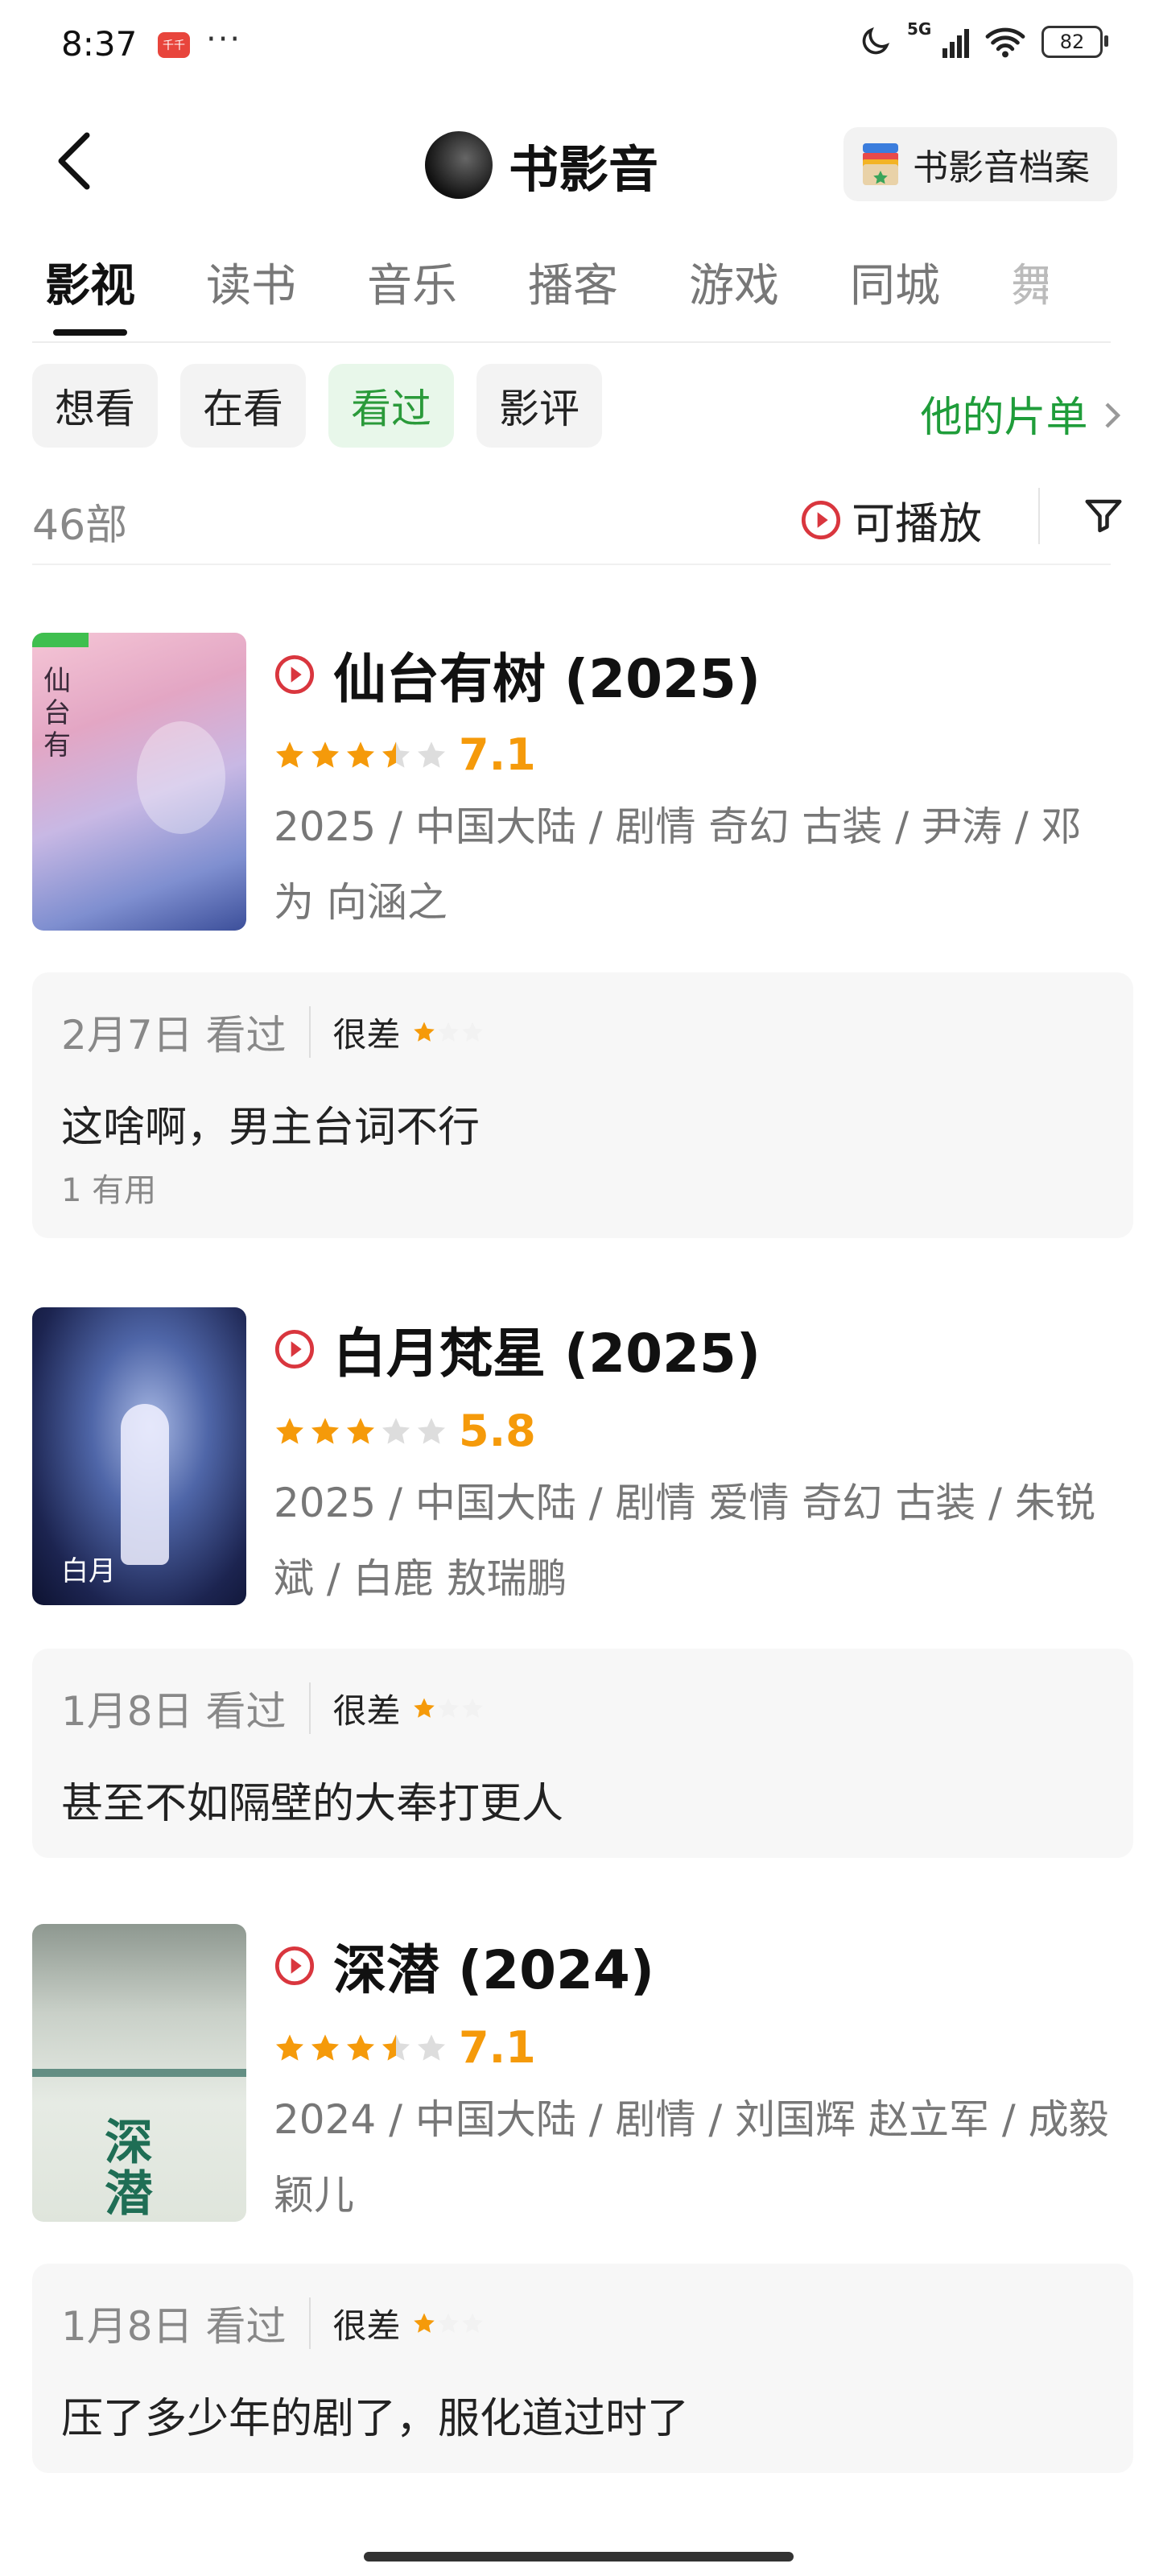 The width and height of the screenshot is (1159, 2576). What do you see at coordinates (917, 523) in the screenshot?
I see `playable-label: 可播放` at bounding box center [917, 523].